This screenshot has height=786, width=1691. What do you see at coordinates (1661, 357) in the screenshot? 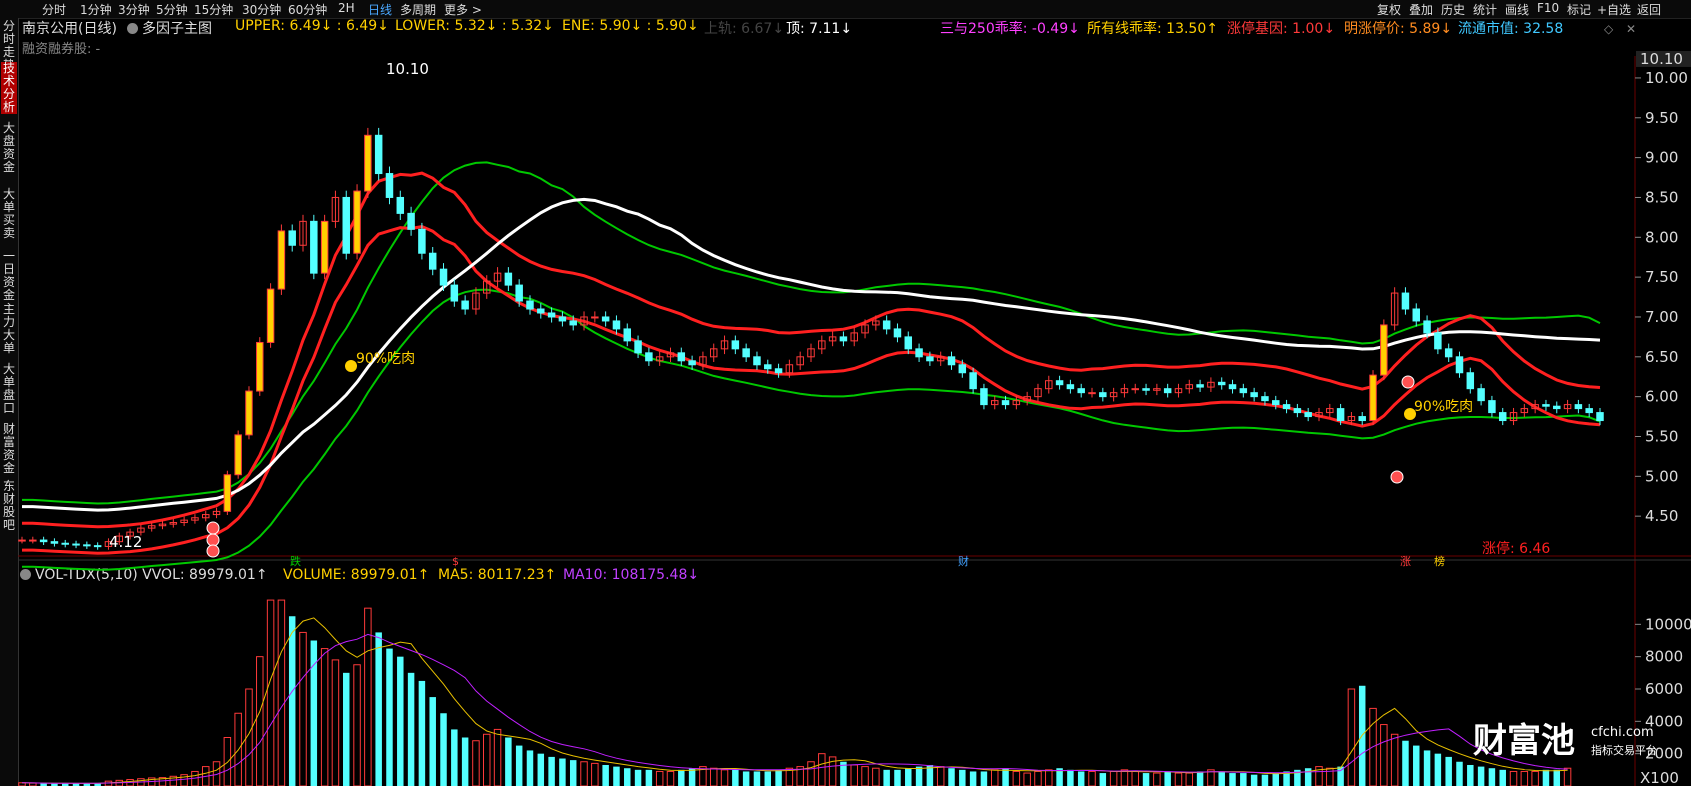
I see `price-tick-label: 6.50` at bounding box center [1661, 357].